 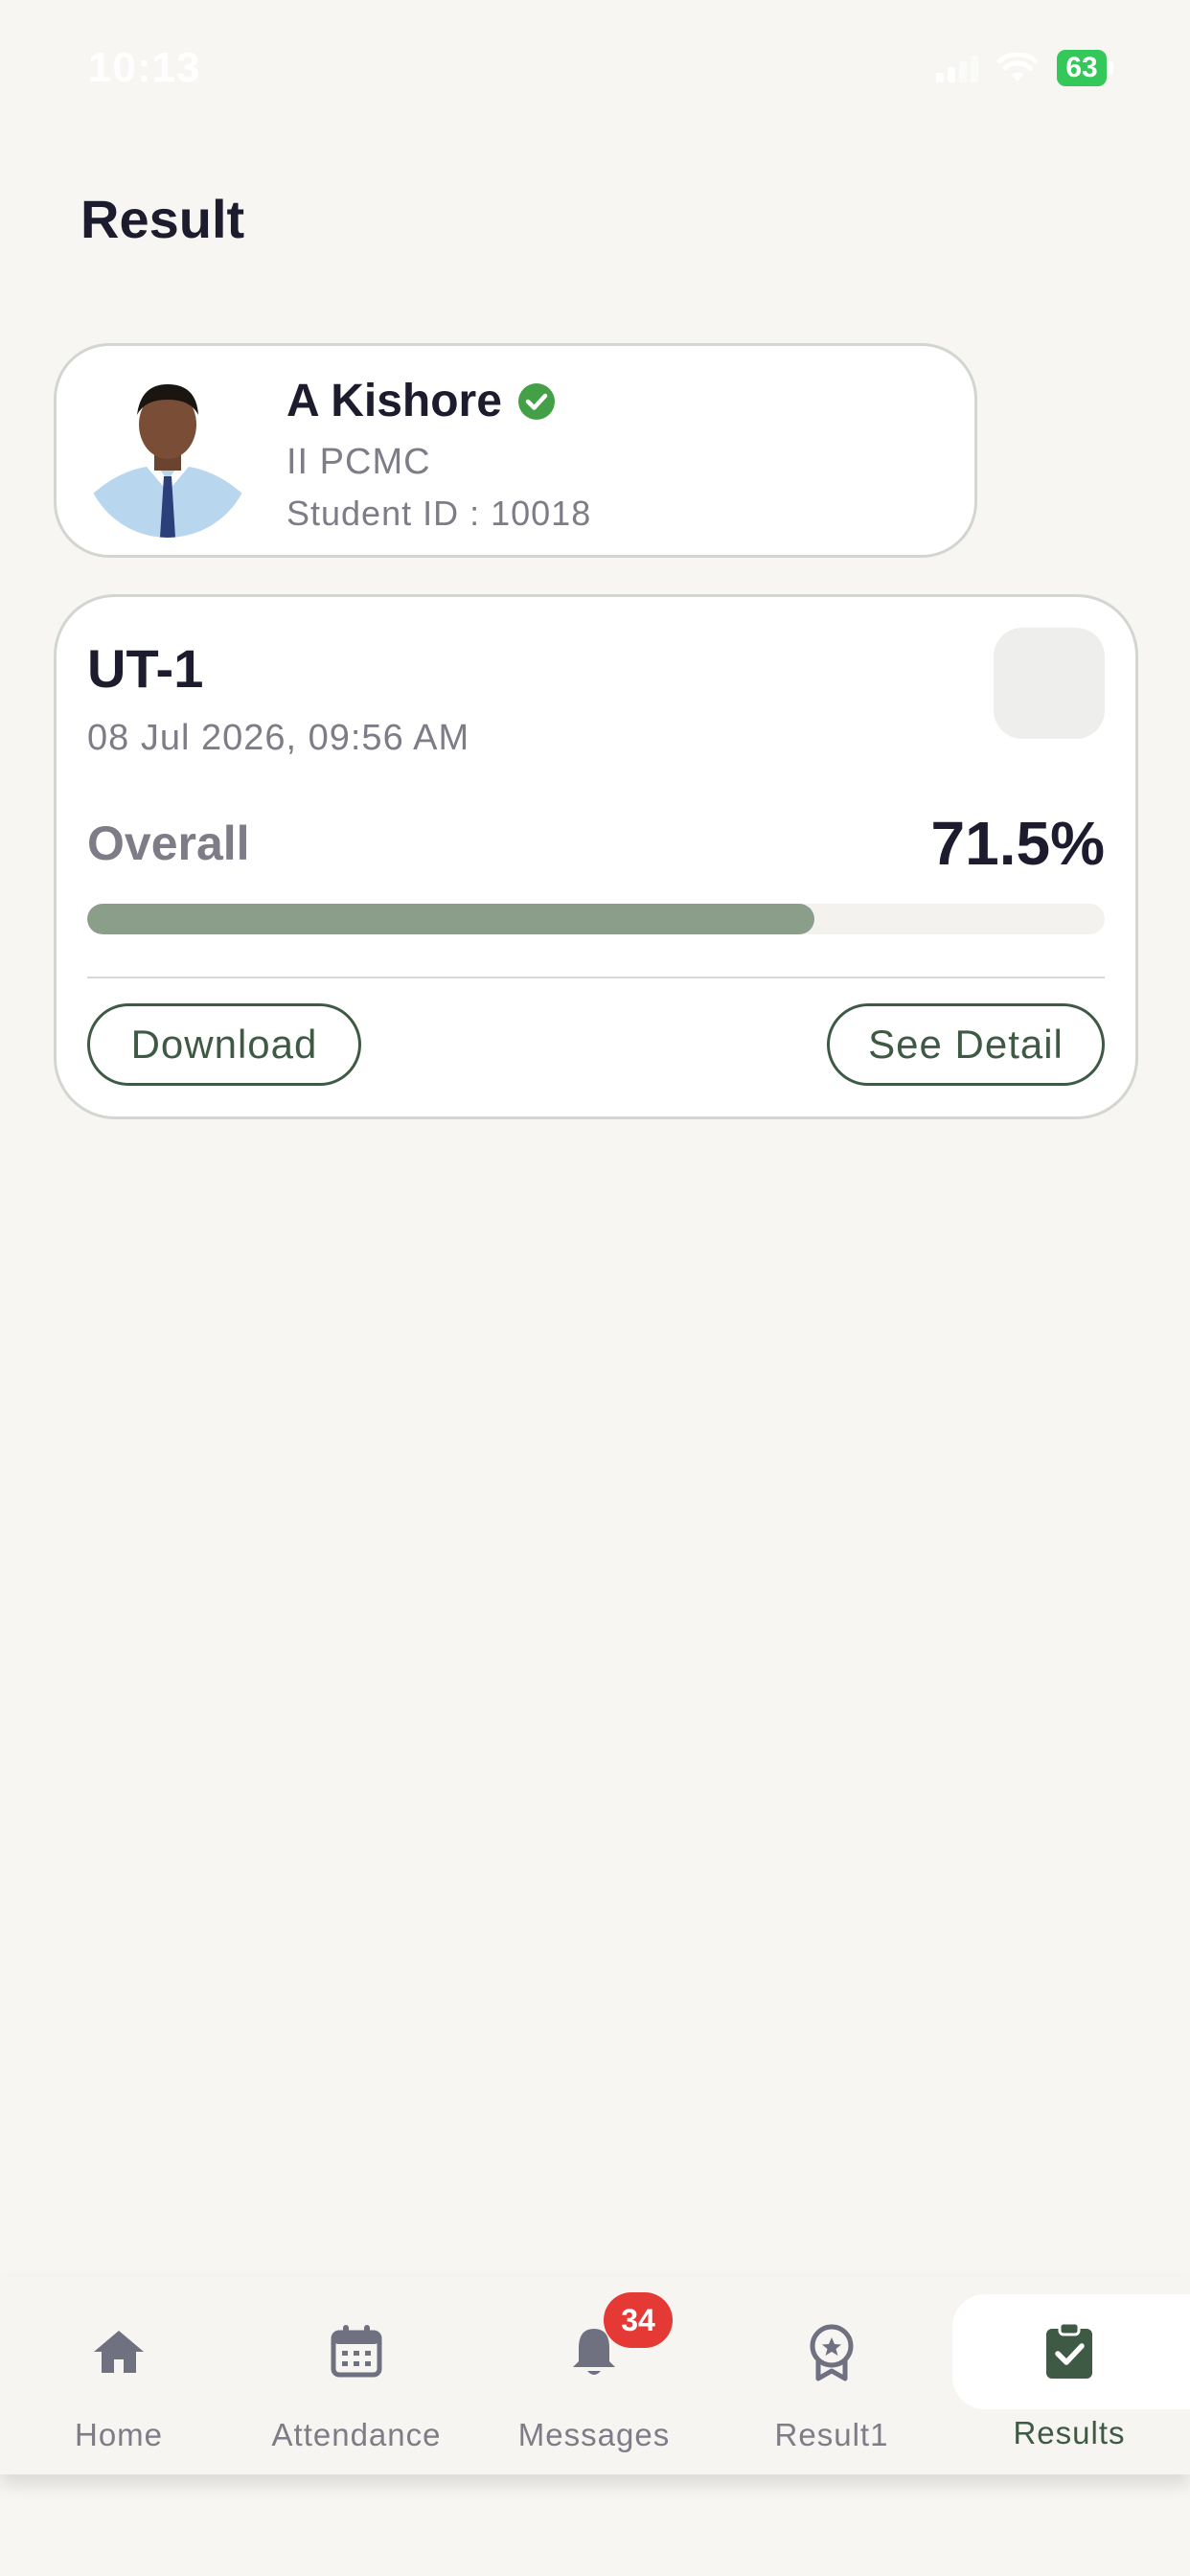 I want to click on exam-icon-placeholder, so click(x=1049, y=683).